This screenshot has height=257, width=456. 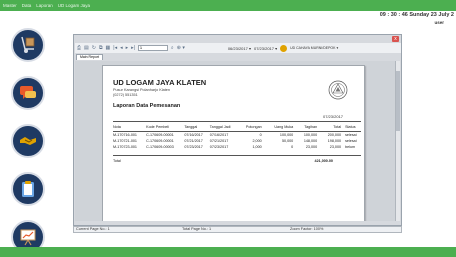 I want to click on clipboard-button, so click(x=28, y=189).